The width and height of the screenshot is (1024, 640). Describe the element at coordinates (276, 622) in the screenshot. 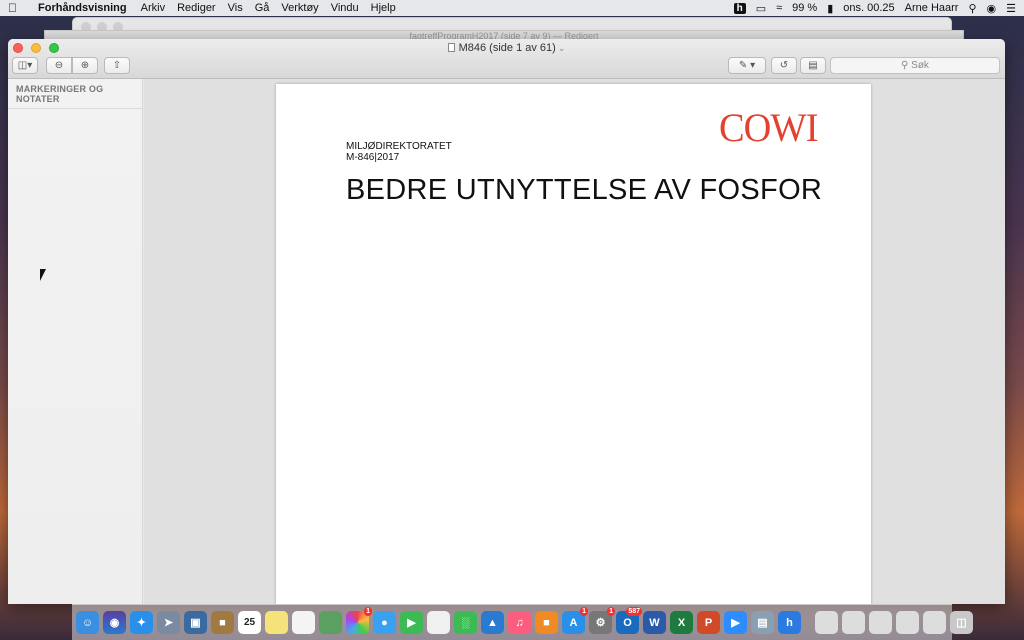

I see `notes-icon` at that location.